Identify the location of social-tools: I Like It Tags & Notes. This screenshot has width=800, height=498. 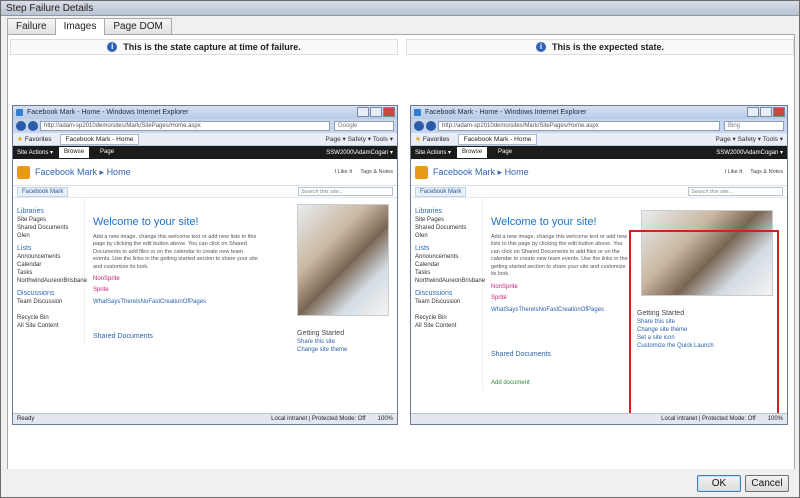
(360, 172).